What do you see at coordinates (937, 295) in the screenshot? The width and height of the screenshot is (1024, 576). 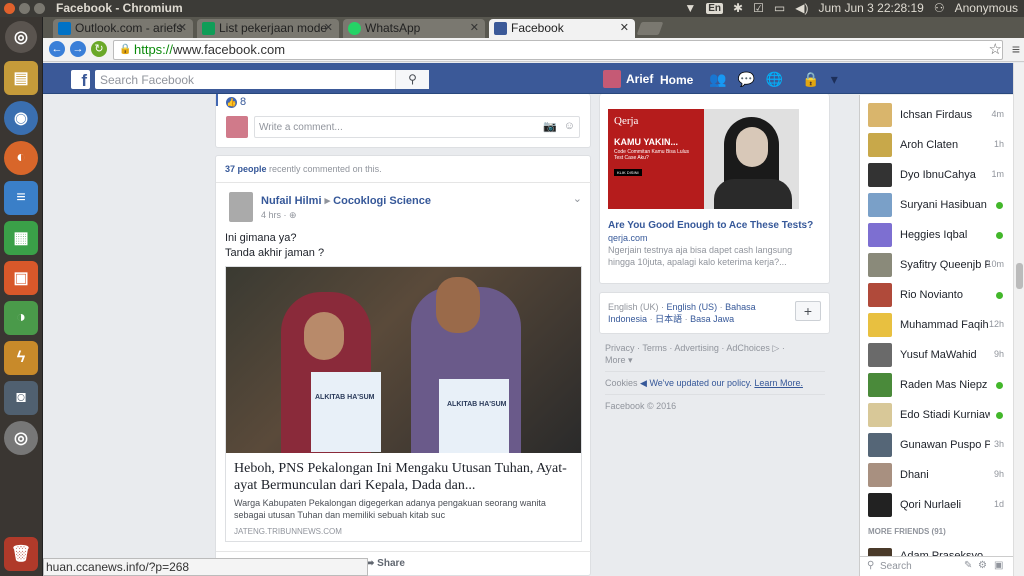 I see `chat-contact: Rio Novianto` at bounding box center [937, 295].